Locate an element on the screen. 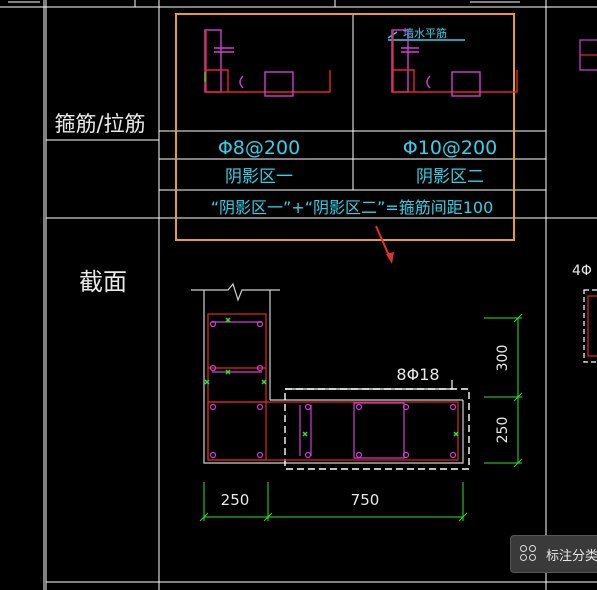 This screenshot has height=590, width=597. dim-right-bottom: 250 is located at coordinates (503, 430).